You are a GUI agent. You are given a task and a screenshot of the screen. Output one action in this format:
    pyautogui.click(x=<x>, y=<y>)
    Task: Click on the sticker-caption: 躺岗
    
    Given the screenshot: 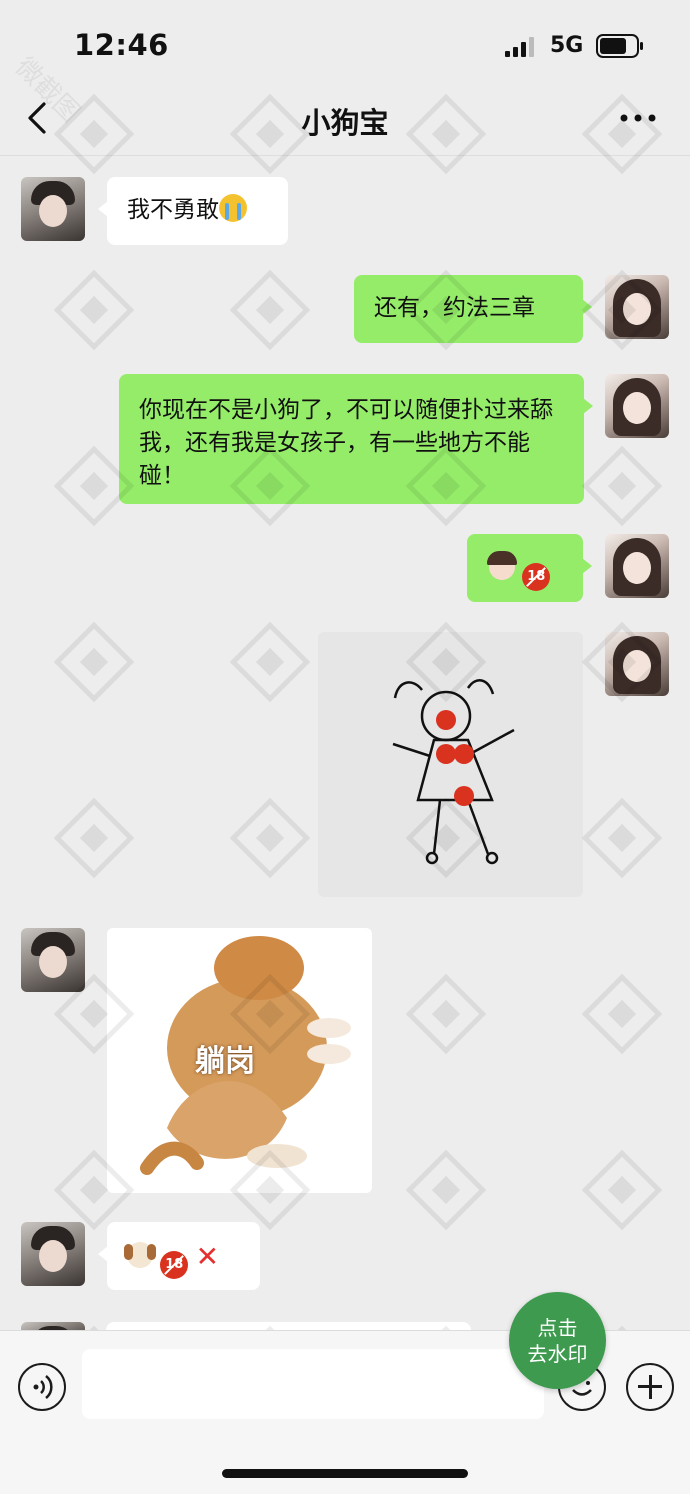 What is the action you would take?
    pyautogui.click(x=225, y=1061)
    